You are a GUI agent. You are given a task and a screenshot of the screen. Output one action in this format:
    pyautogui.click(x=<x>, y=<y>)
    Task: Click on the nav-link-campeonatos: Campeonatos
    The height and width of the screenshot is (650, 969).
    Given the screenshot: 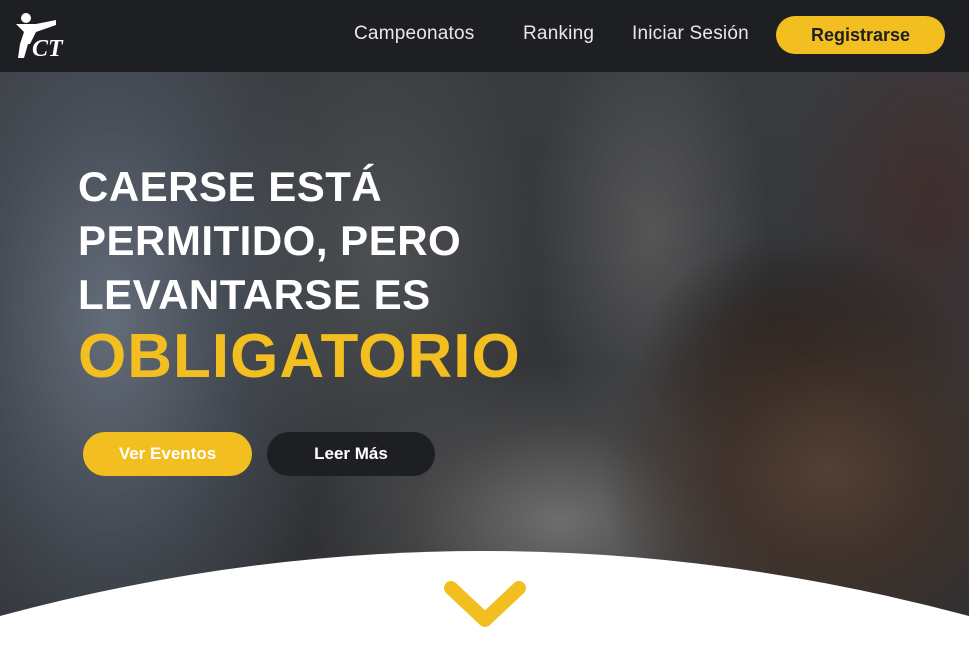 What is the action you would take?
    pyautogui.click(x=414, y=34)
    